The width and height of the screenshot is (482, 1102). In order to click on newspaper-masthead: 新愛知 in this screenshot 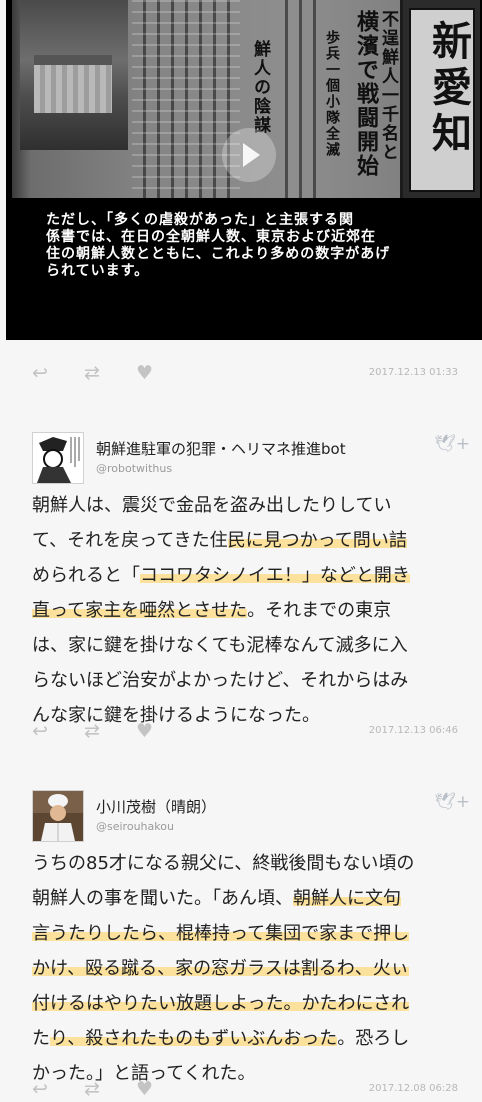, I will do `click(440, 99)`.